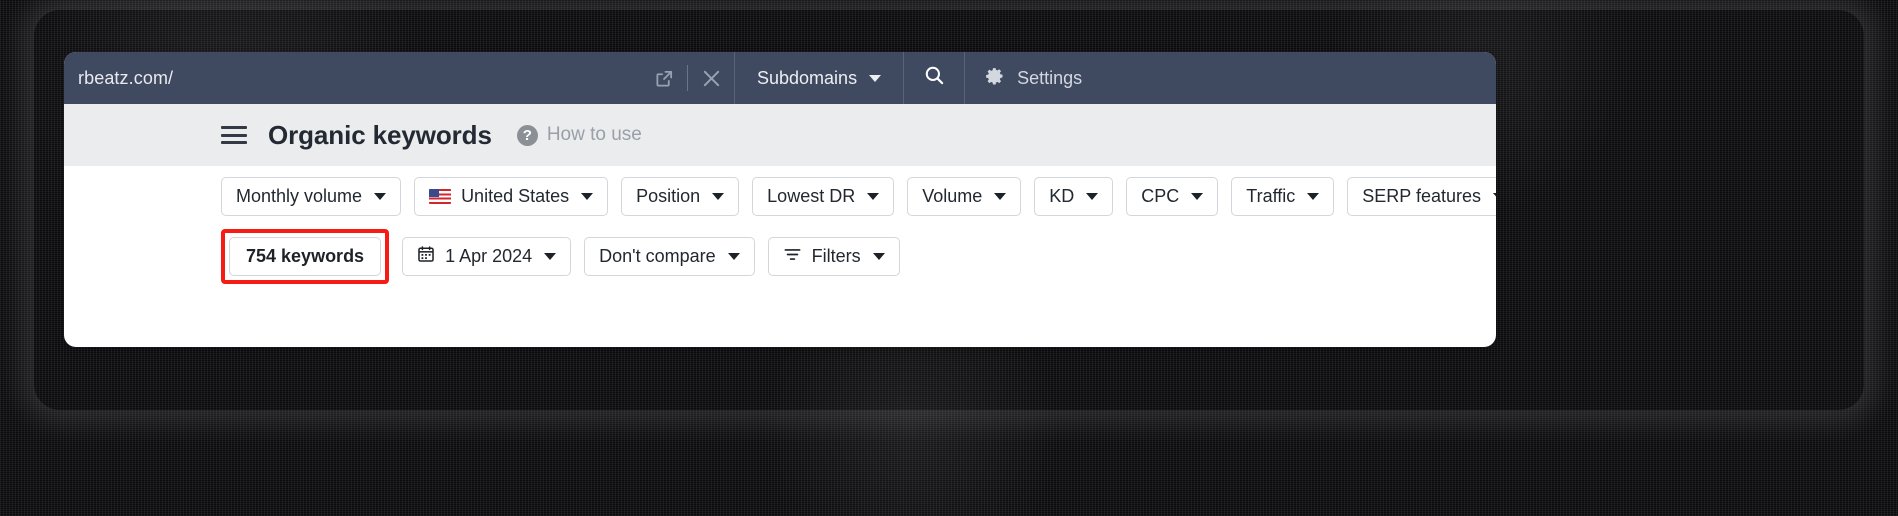  I want to click on page-title: Organic keywords, so click(380, 134).